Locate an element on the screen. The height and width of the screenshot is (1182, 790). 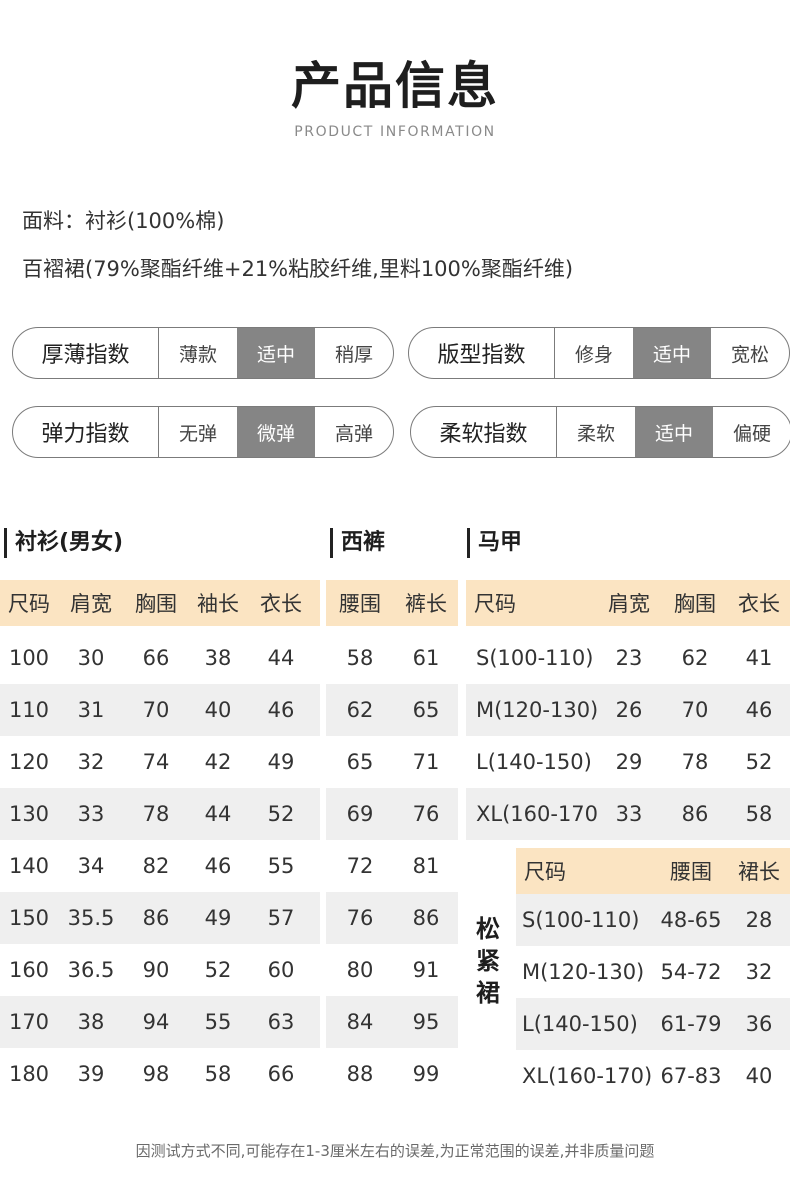
table-row: XL(160-170) 33 86 58 is located at coordinates (628, 814).